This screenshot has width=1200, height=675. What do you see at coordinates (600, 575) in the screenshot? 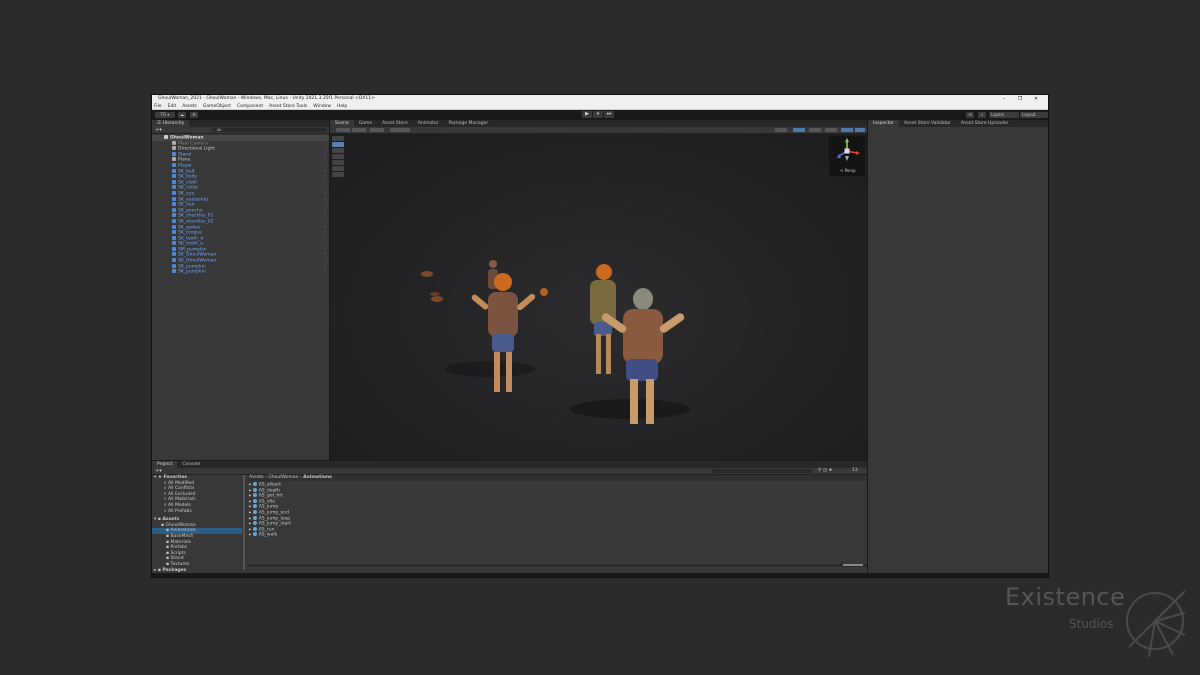
I see `status-bar` at bounding box center [600, 575].